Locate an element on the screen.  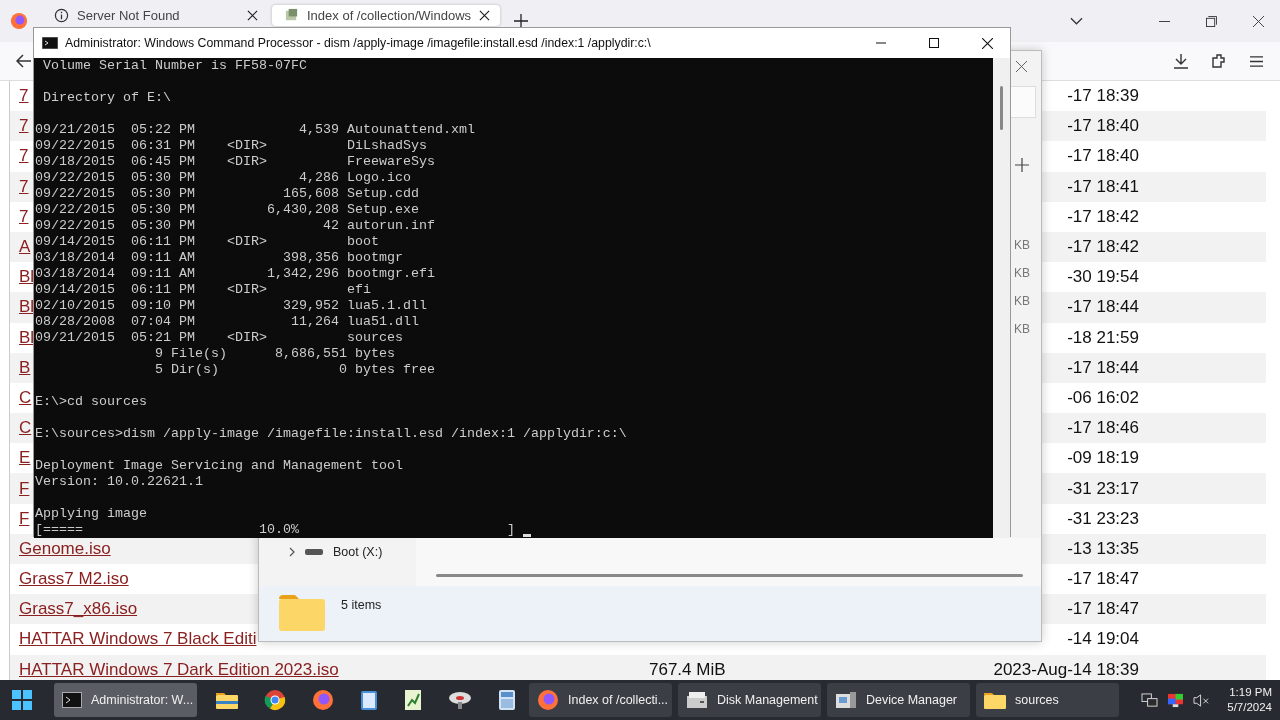
extensions-icon is located at coordinates (1219, 61).